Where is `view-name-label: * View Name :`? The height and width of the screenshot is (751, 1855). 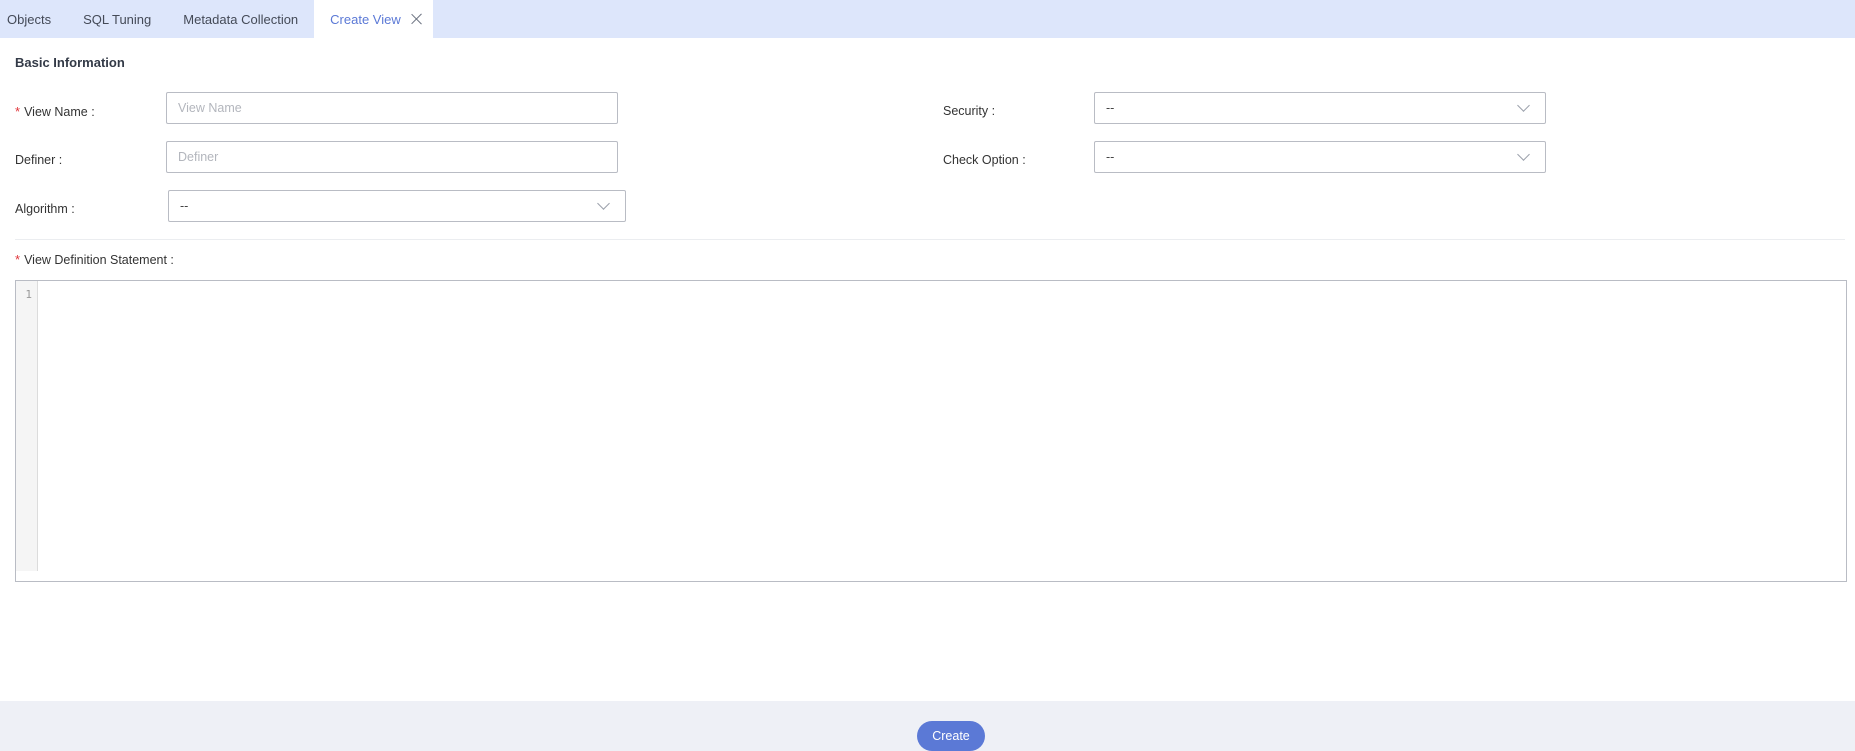
view-name-label: * View Name : is located at coordinates (55, 111).